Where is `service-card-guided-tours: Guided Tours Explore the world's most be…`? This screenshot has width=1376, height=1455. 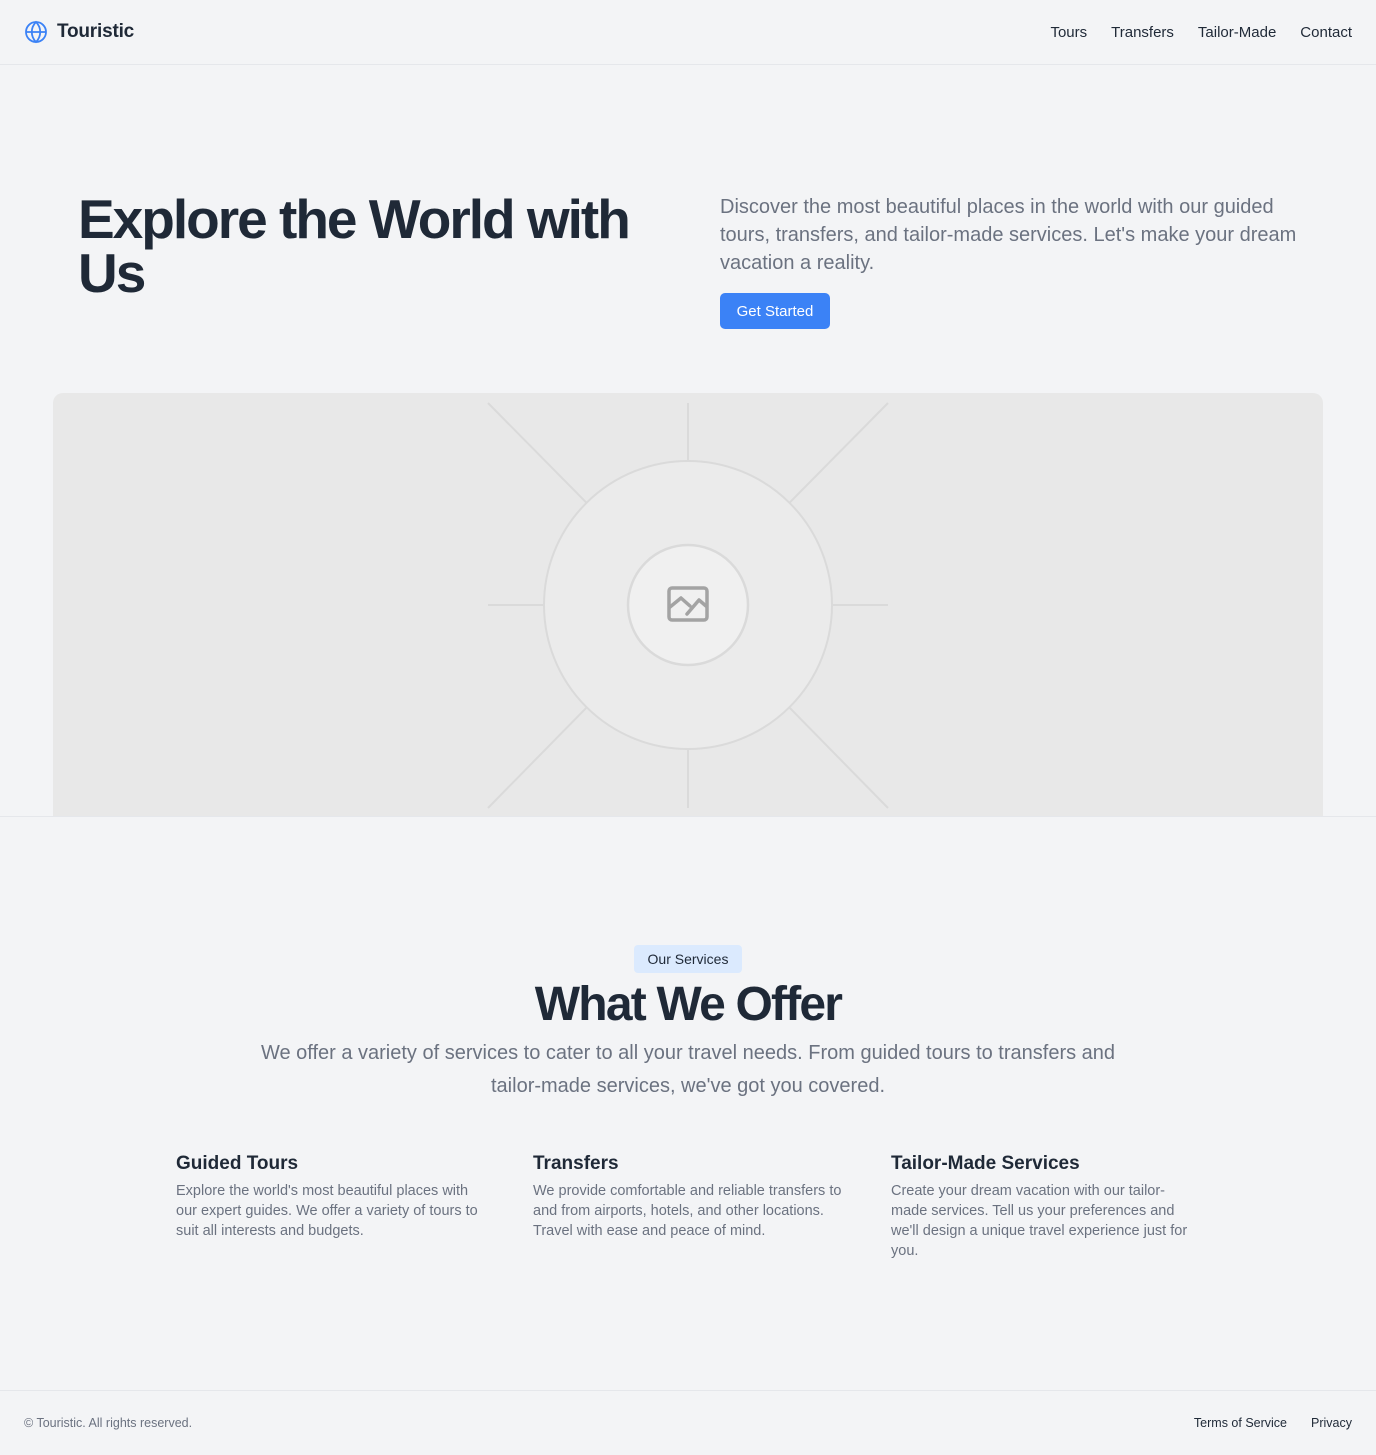 service-card-guided-tours: Guided Tours Explore the world's most be… is located at coordinates (331, 1196).